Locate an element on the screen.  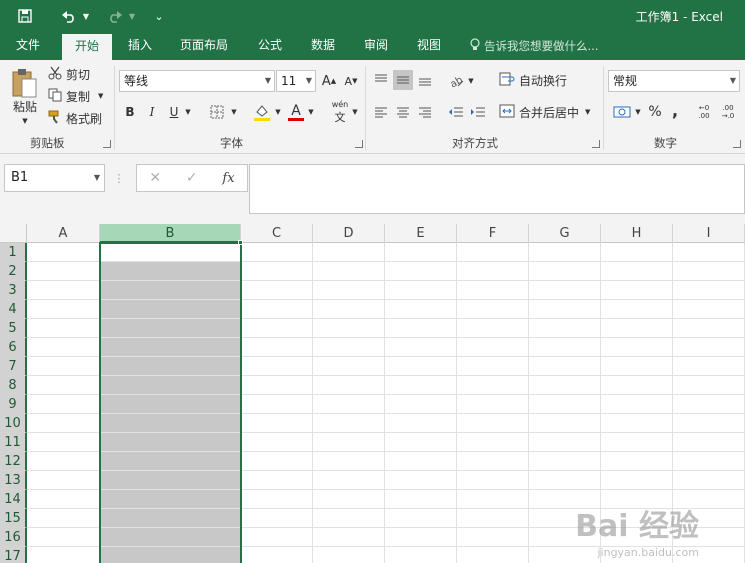
font-size-select: 11 ▼ is located at coordinates (296, 81).